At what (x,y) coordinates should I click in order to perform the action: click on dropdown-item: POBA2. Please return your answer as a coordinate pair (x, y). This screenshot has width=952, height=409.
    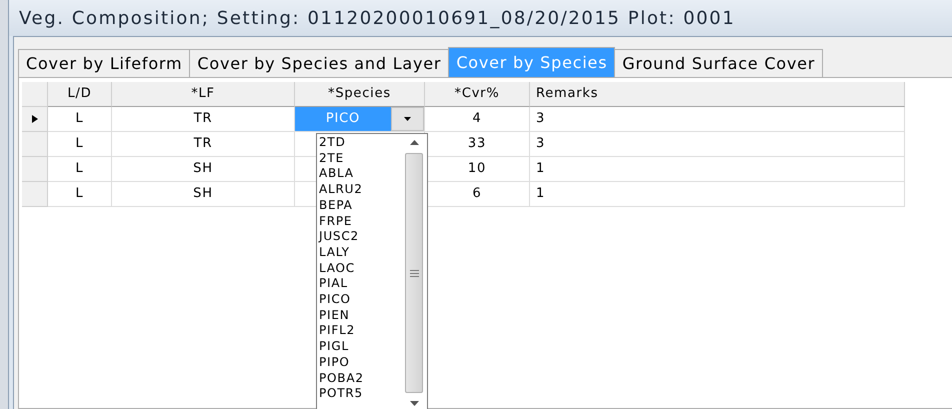
    Looking at the image, I should click on (362, 378).